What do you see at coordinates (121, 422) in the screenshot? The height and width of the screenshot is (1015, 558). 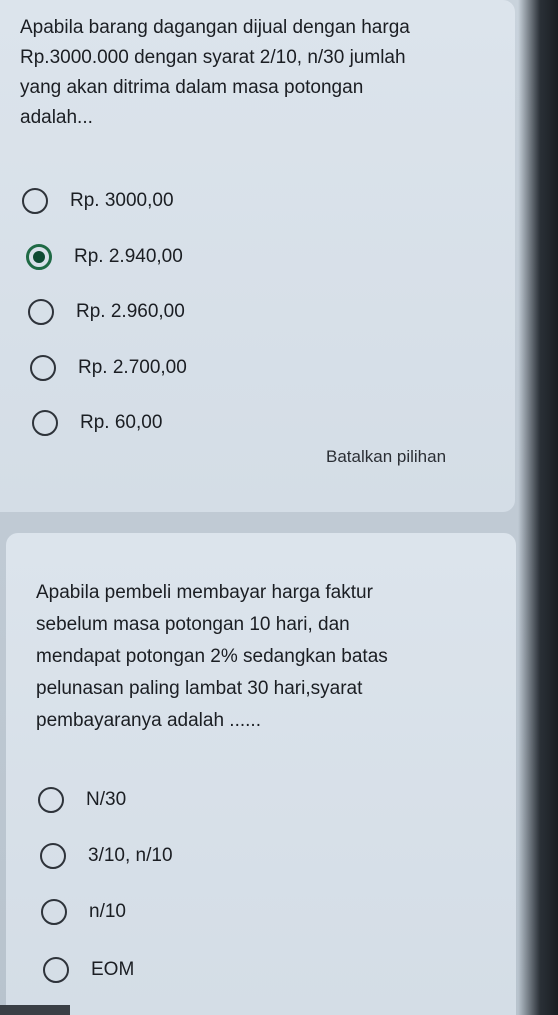 I see `option-label: Rp. 60,00` at bounding box center [121, 422].